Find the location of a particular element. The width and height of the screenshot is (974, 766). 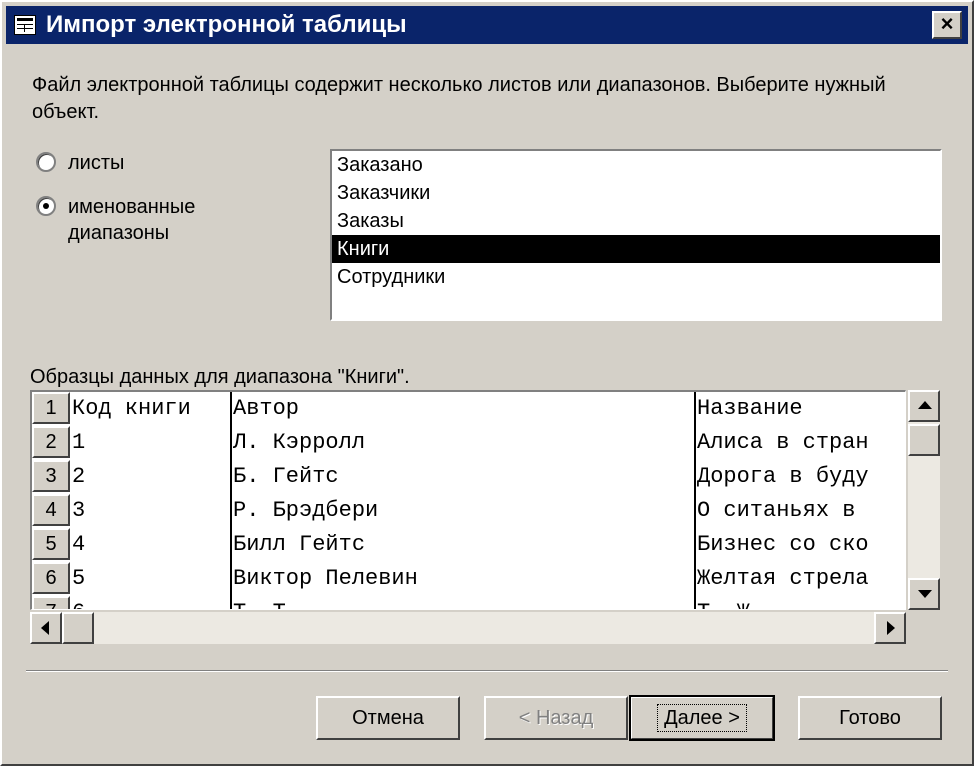

scroll-left-icon is located at coordinates (45, 628).